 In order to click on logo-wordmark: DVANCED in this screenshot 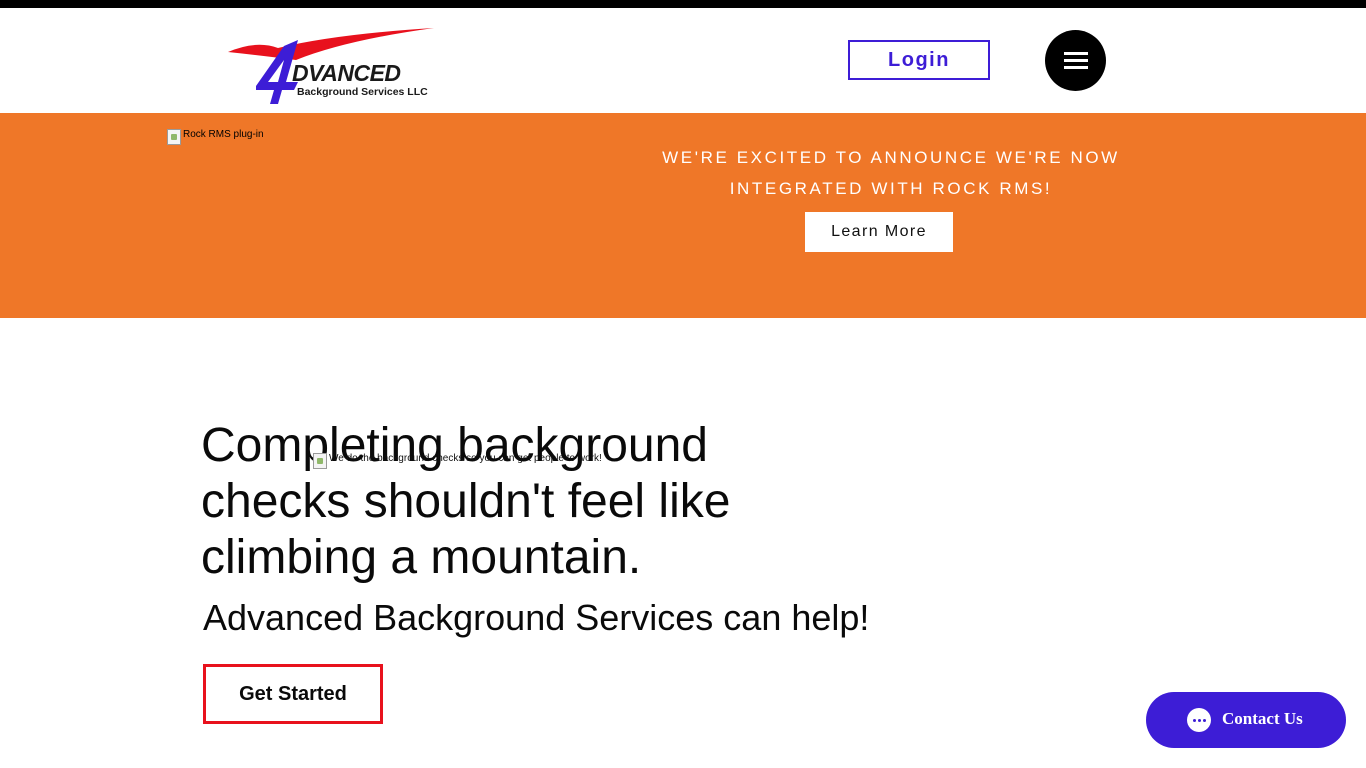, I will do `click(346, 73)`.